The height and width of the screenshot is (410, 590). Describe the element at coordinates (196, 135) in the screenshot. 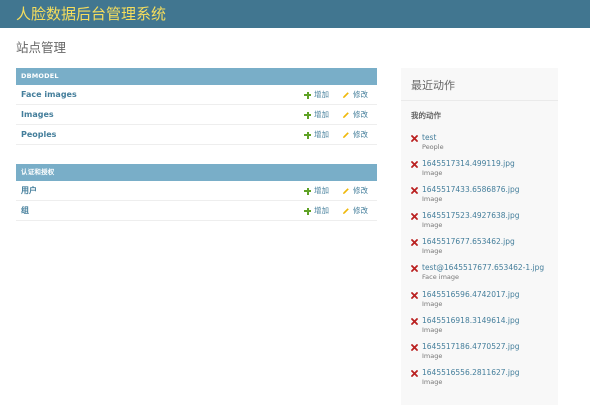

I see `table-row: Peoples 增加 修改` at that location.